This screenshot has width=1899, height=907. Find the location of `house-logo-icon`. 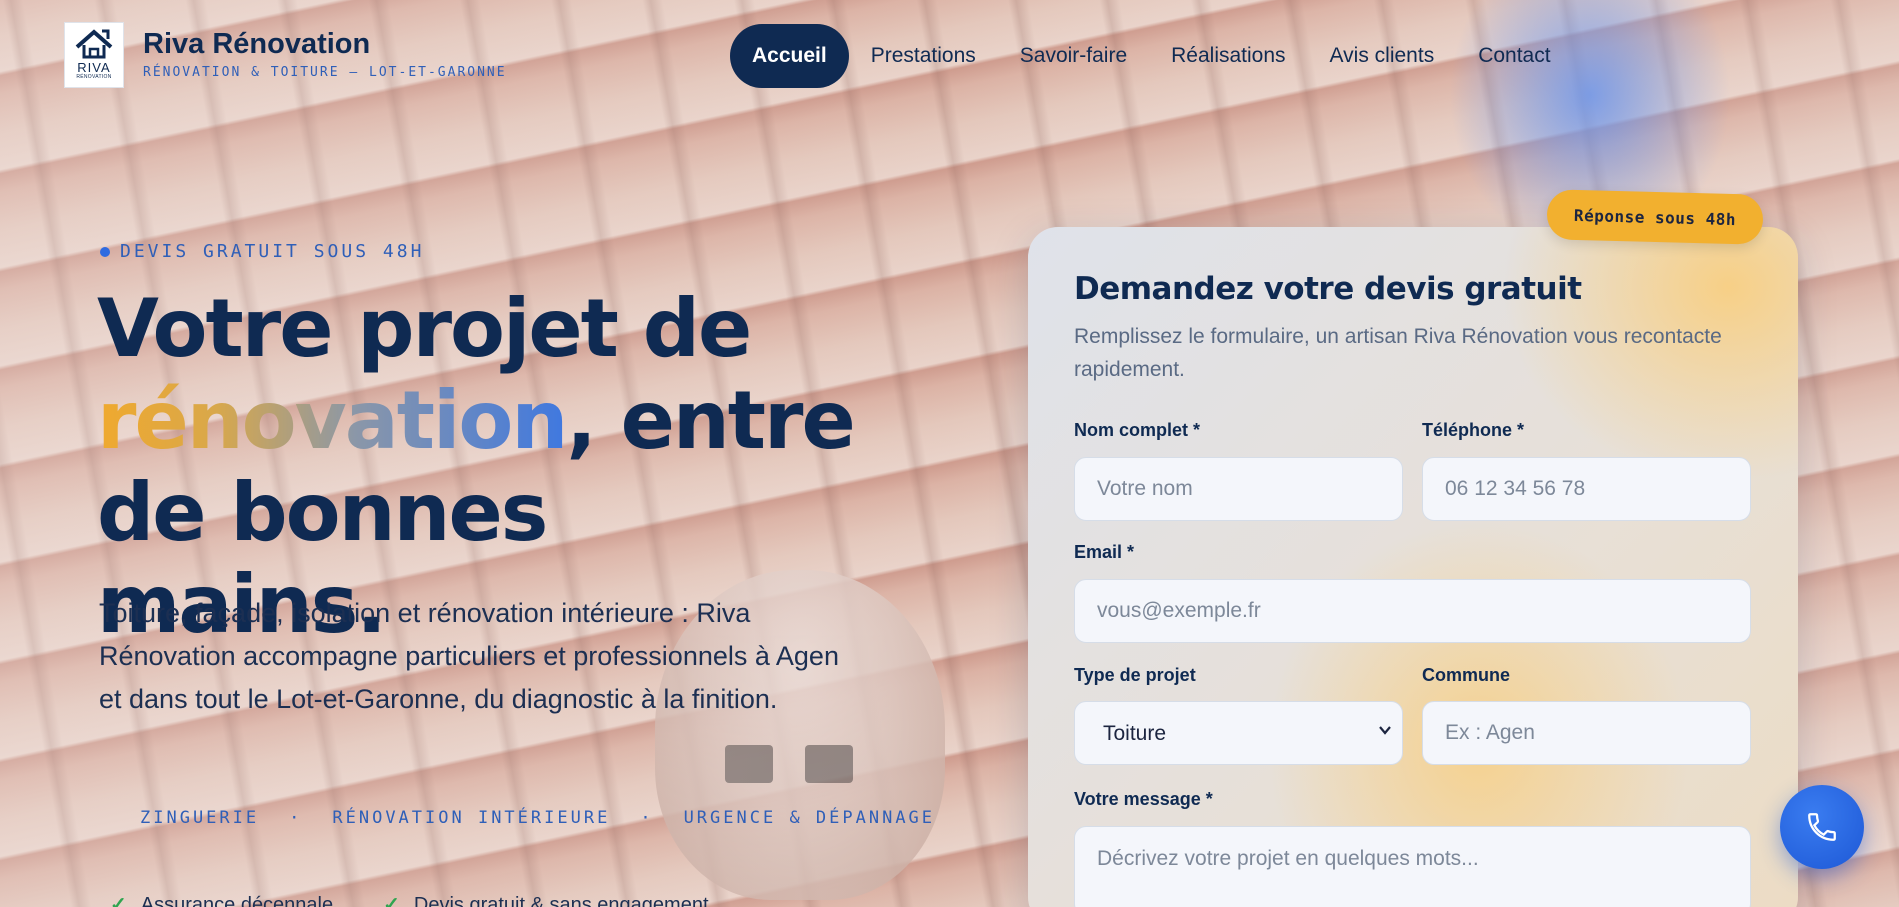

house-logo-icon is located at coordinates (94, 44).